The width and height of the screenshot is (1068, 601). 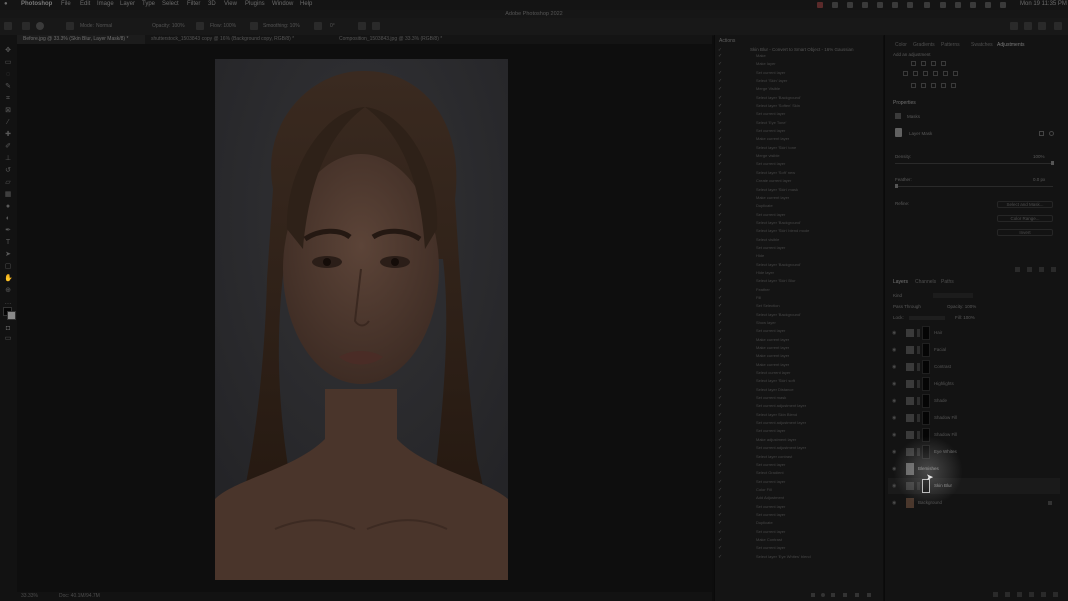 I want to click on menu-app-name: Photoshop, so click(x=36, y=4).